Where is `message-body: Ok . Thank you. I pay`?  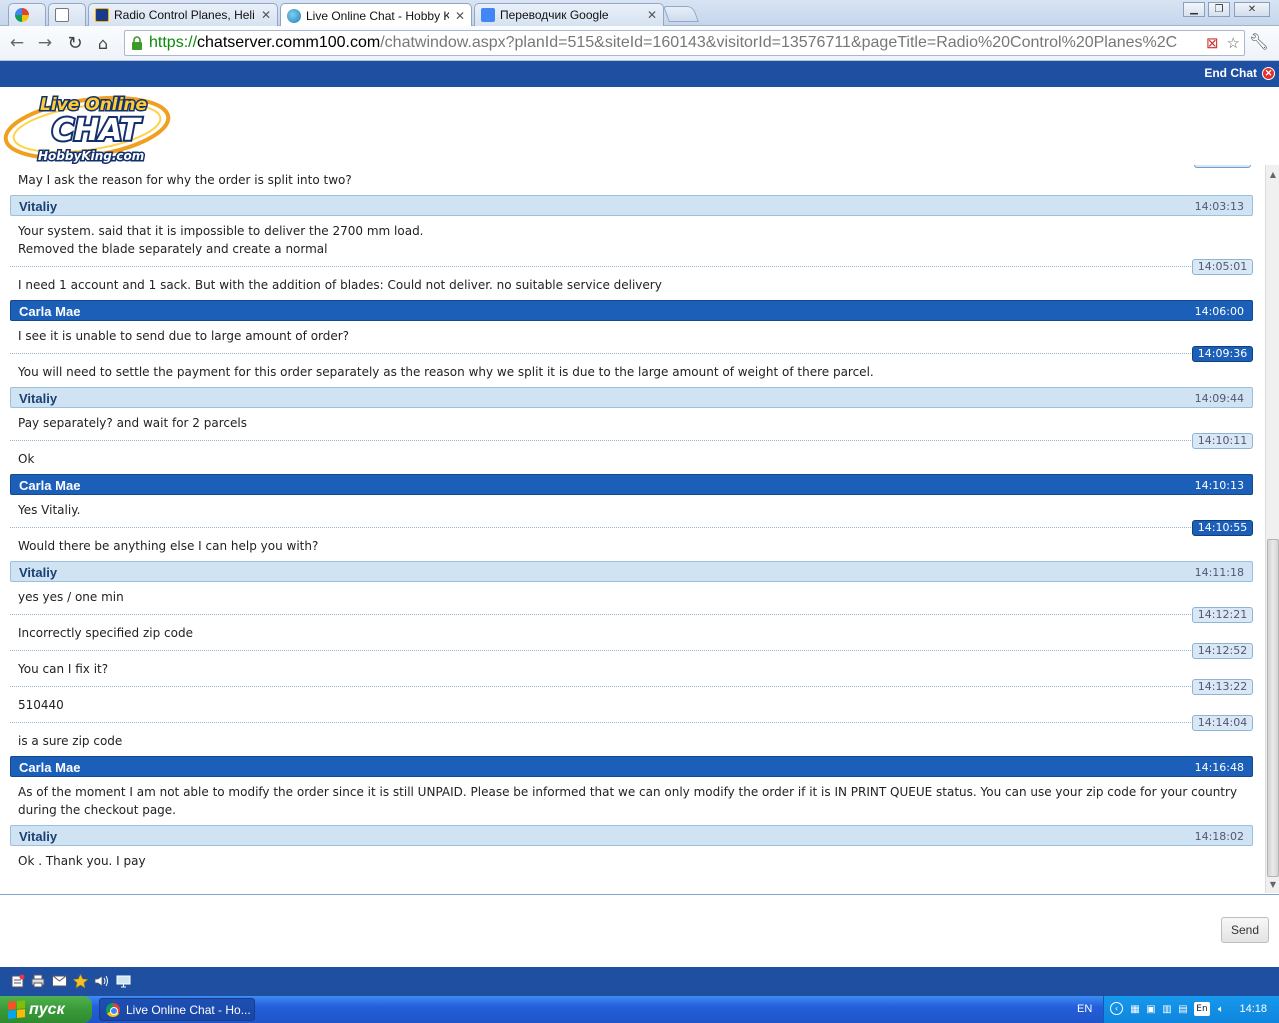
message-body: Ok . Thank you. I pay is located at coordinates (631, 861).